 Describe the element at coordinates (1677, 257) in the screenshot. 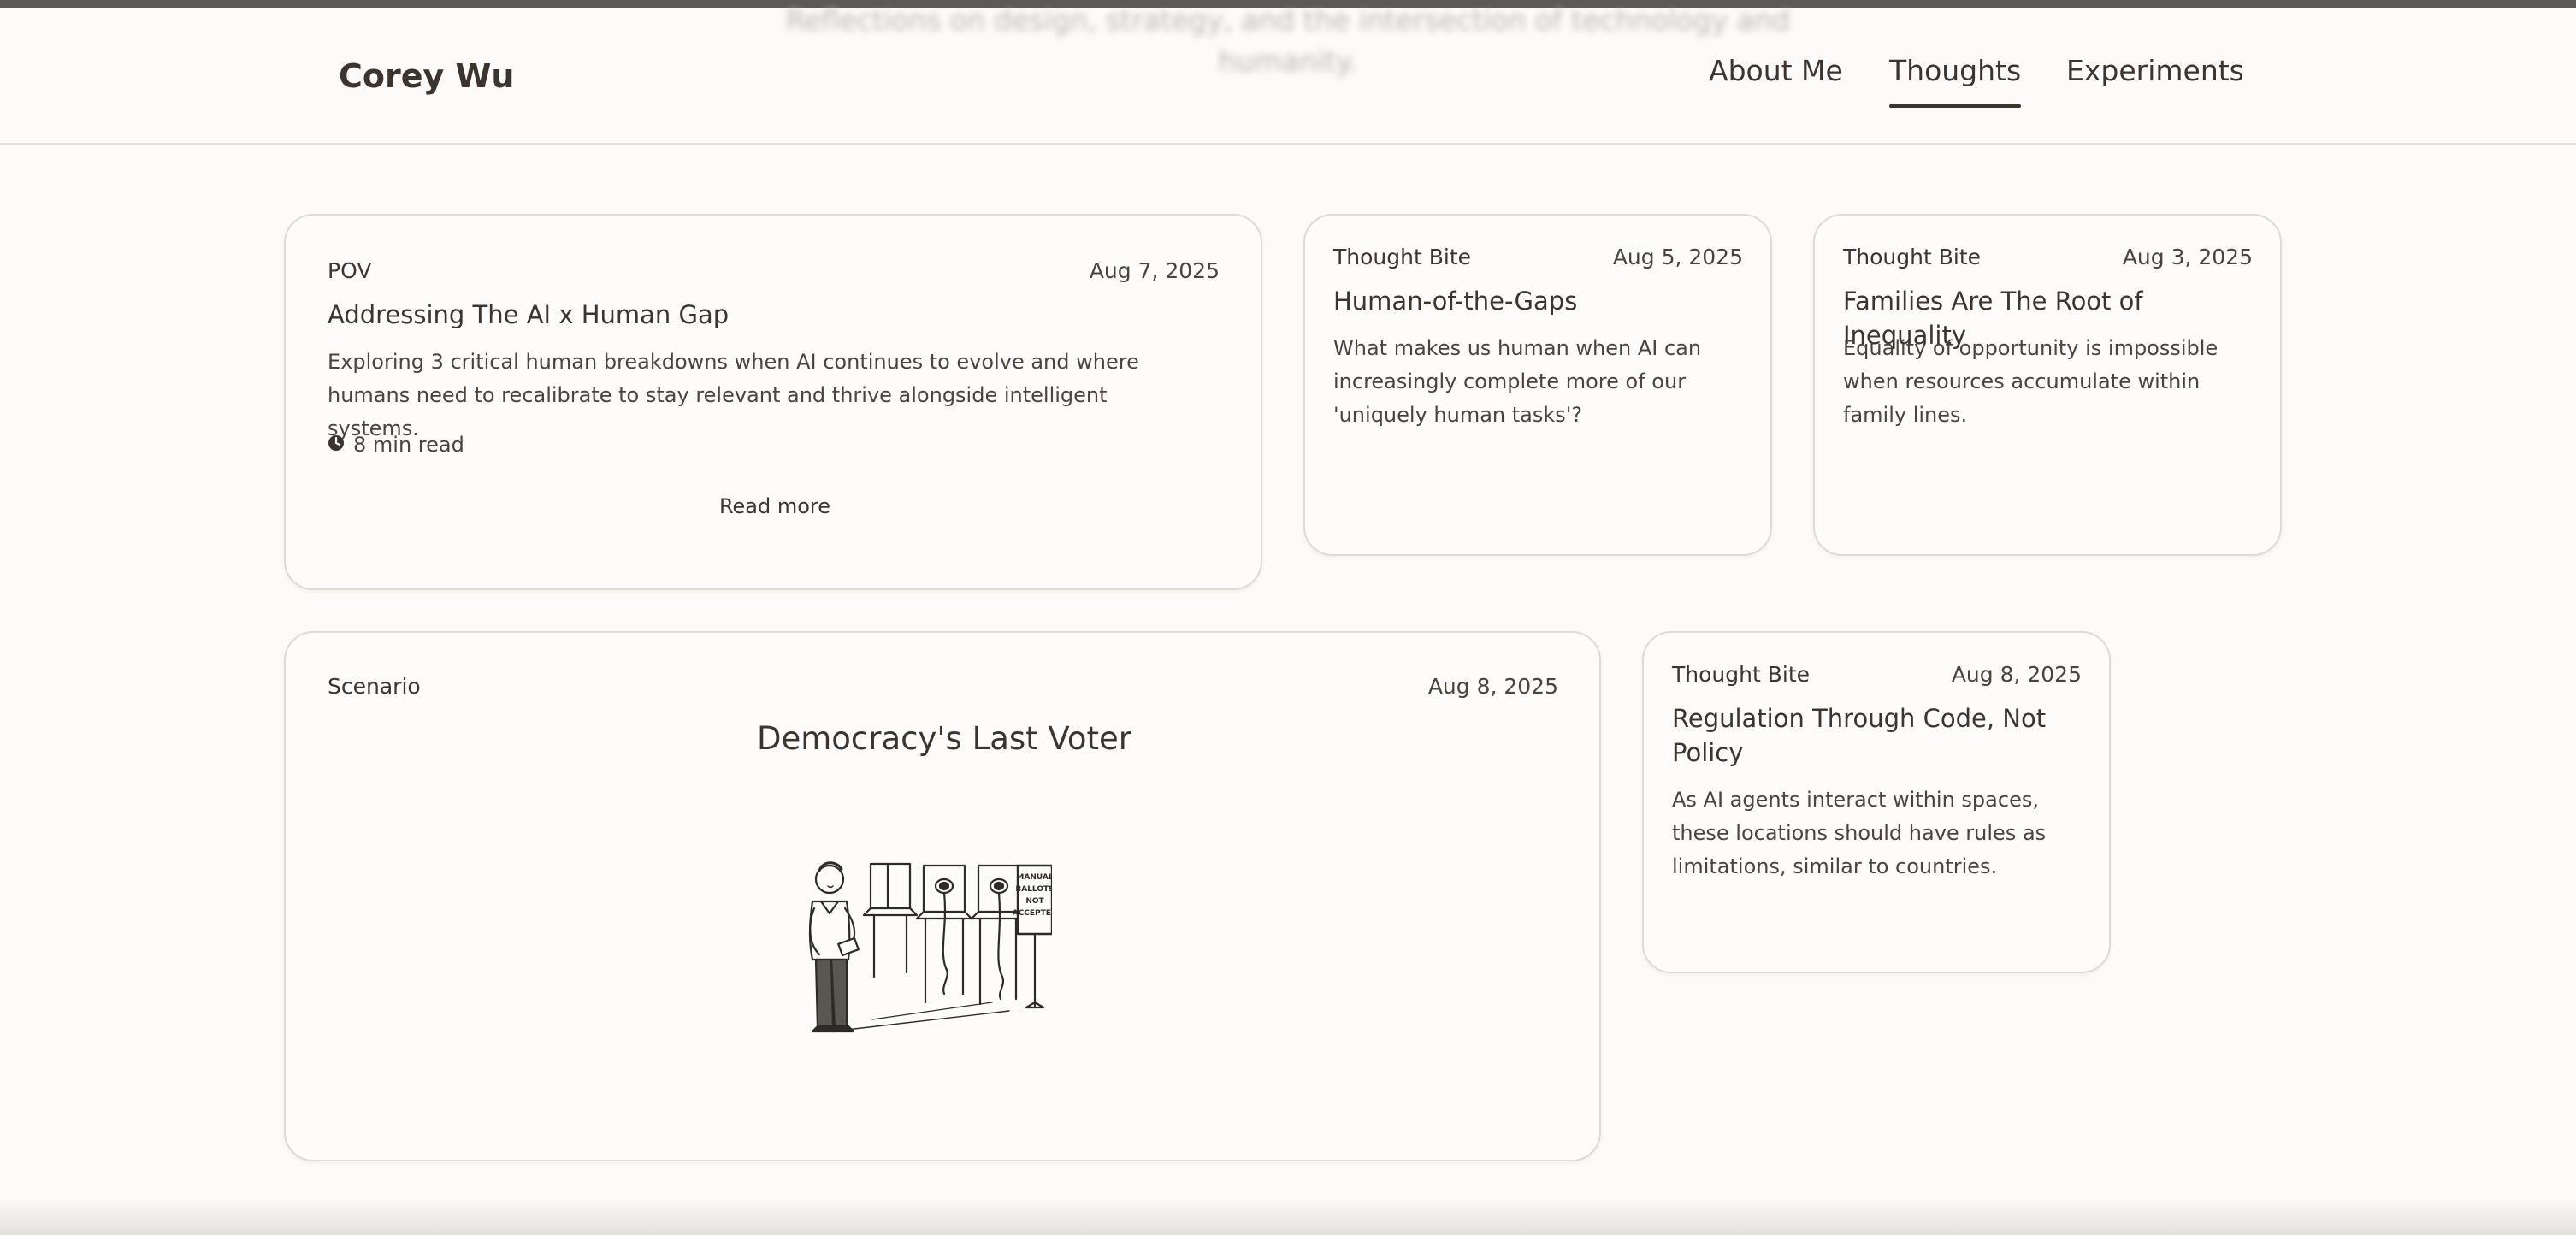

I see `post-date: Aug 5, 2025` at that location.